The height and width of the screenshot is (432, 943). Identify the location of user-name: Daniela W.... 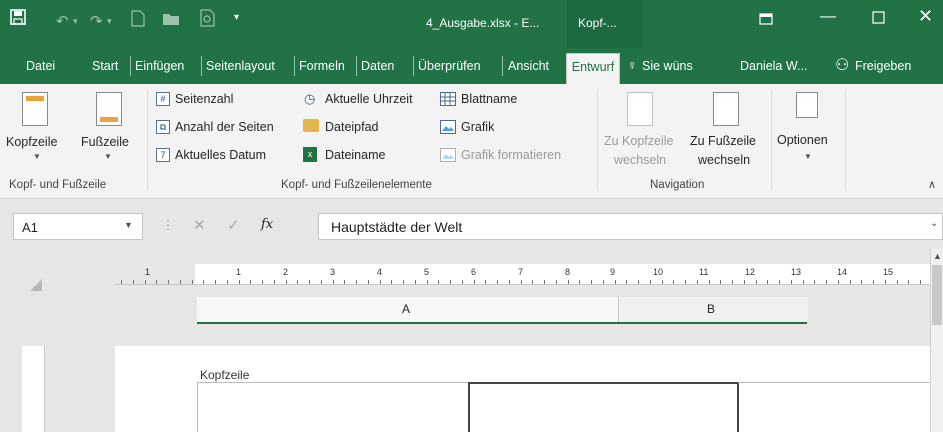
(773, 66).